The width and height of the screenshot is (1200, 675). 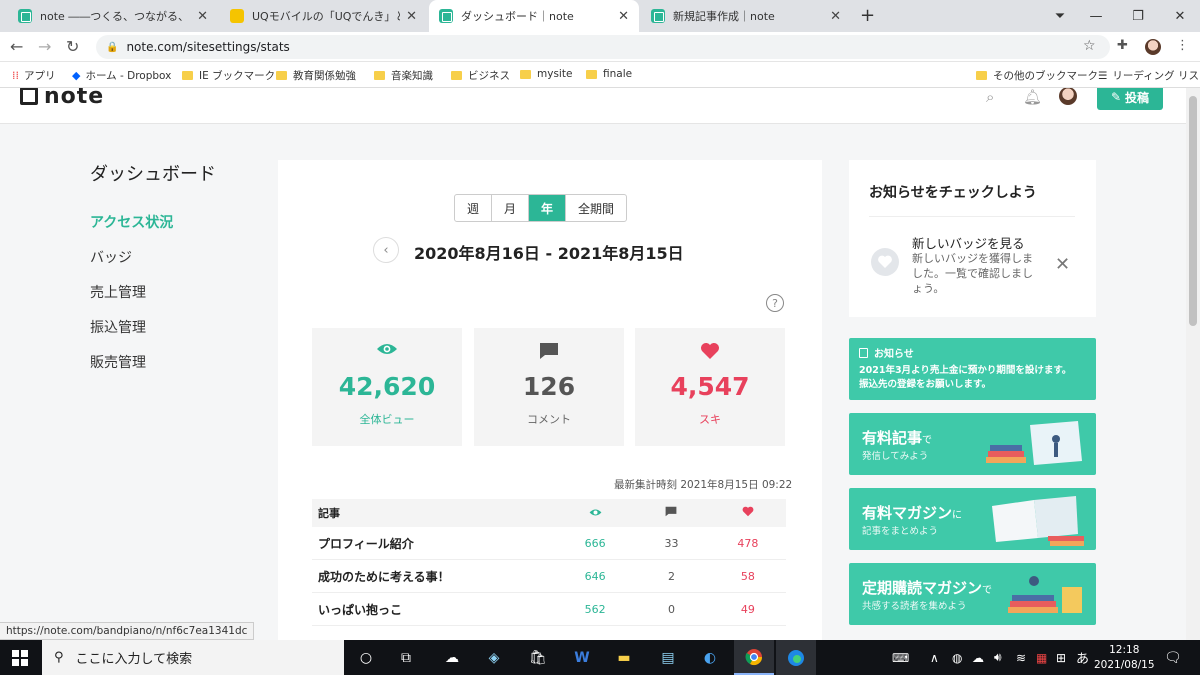 What do you see at coordinates (62, 98) in the screenshot?
I see `note-logo: note` at bounding box center [62, 98].